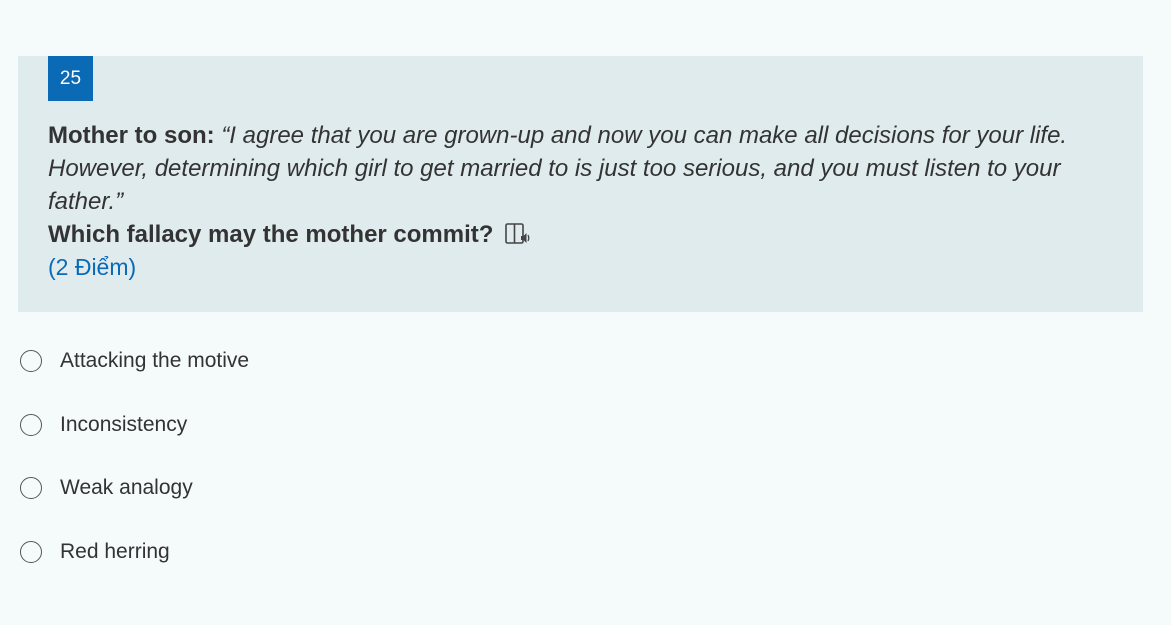 This screenshot has height=625, width=1171. I want to click on option-label: Attacking the motive, so click(155, 360).